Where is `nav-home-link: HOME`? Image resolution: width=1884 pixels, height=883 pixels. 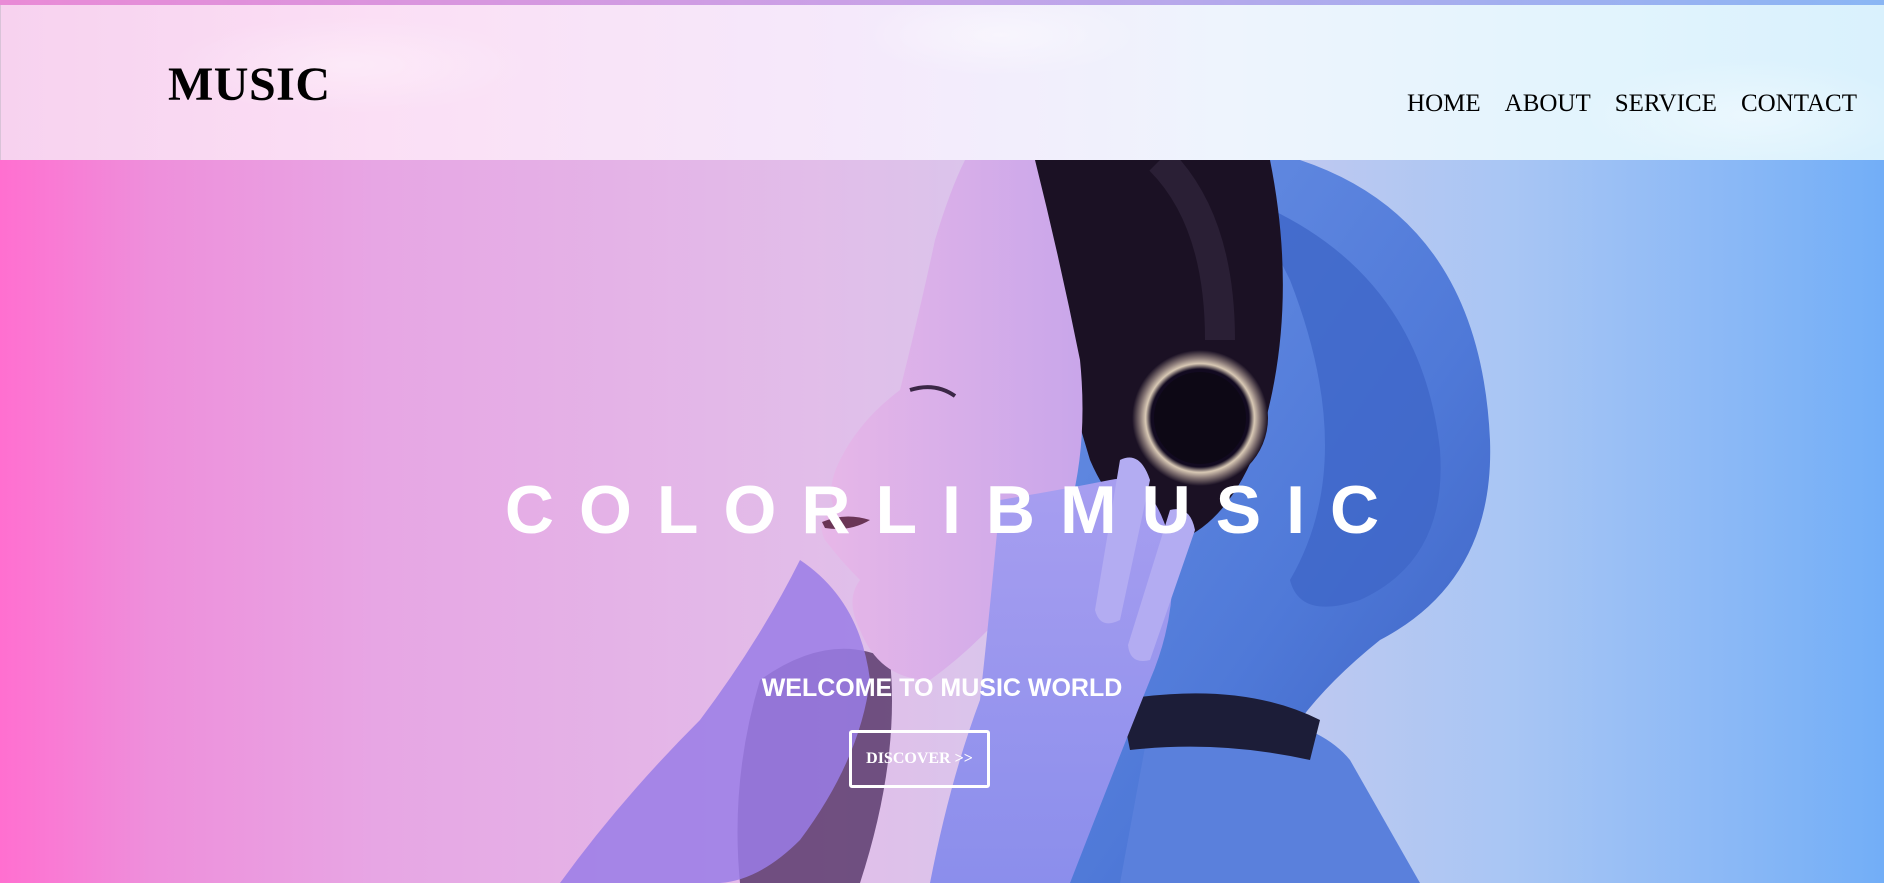
nav-home-link: HOME is located at coordinates (1444, 104).